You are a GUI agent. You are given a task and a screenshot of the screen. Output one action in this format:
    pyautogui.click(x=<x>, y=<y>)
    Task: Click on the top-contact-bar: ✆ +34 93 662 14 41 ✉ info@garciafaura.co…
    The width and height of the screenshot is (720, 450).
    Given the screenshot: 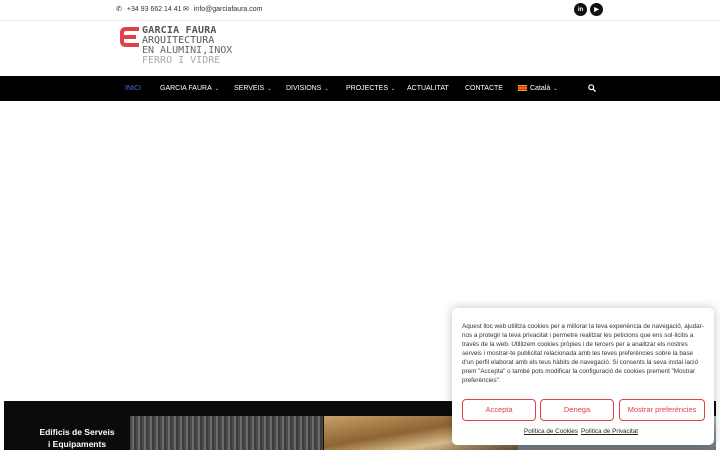 What is the action you would take?
    pyautogui.click(x=360, y=10)
    